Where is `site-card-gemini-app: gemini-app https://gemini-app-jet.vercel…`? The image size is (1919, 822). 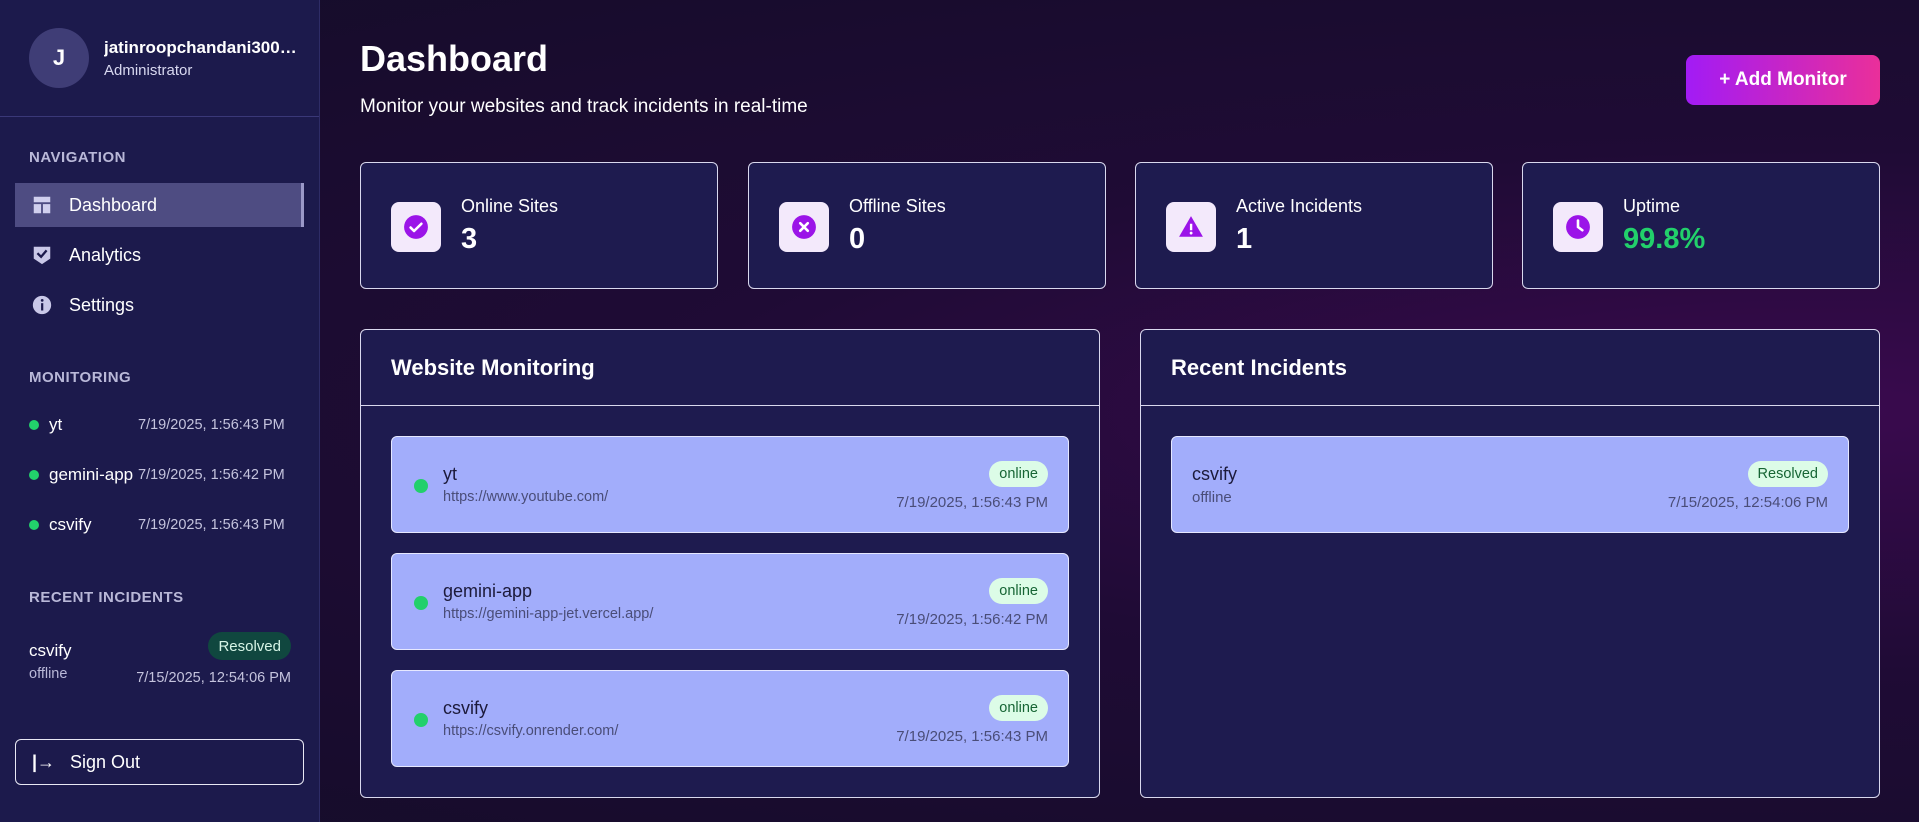
site-card-gemini-app: gemini-app https://gemini-app-jet.vercel… is located at coordinates (730, 601).